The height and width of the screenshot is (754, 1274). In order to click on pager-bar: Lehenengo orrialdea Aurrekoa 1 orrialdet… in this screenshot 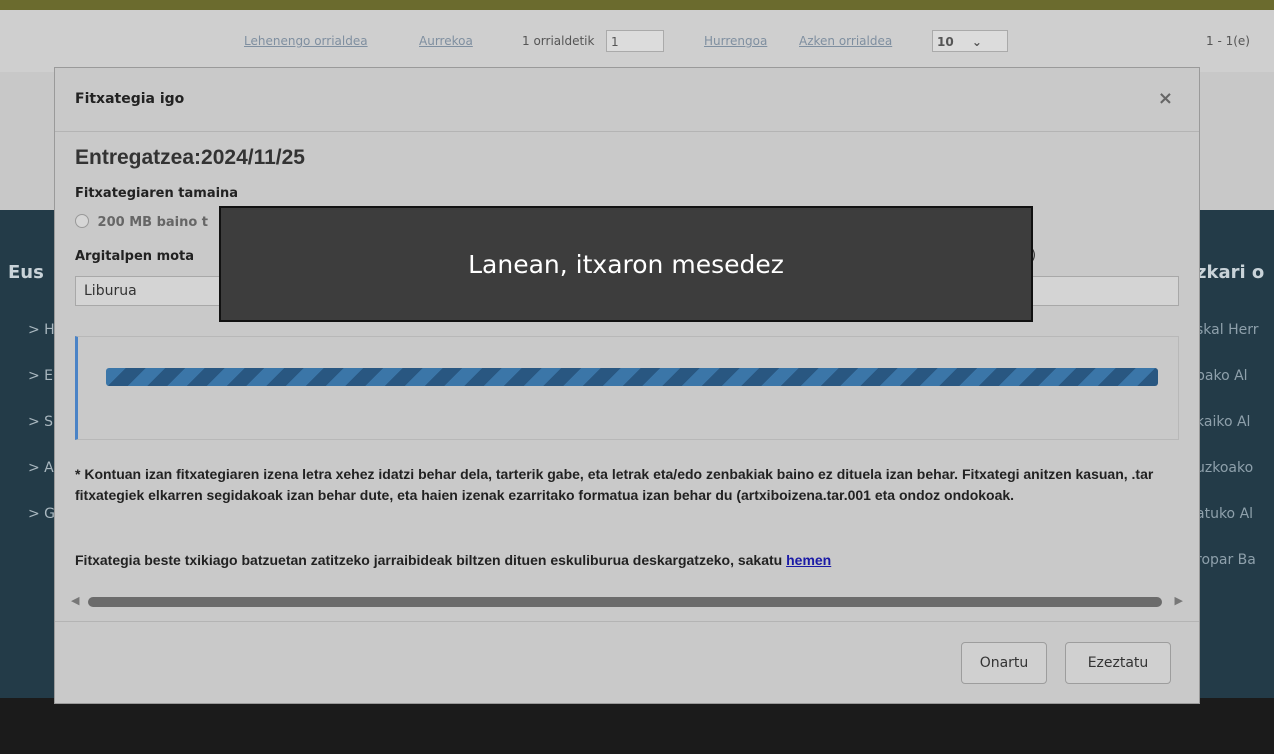, I will do `click(637, 41)`.